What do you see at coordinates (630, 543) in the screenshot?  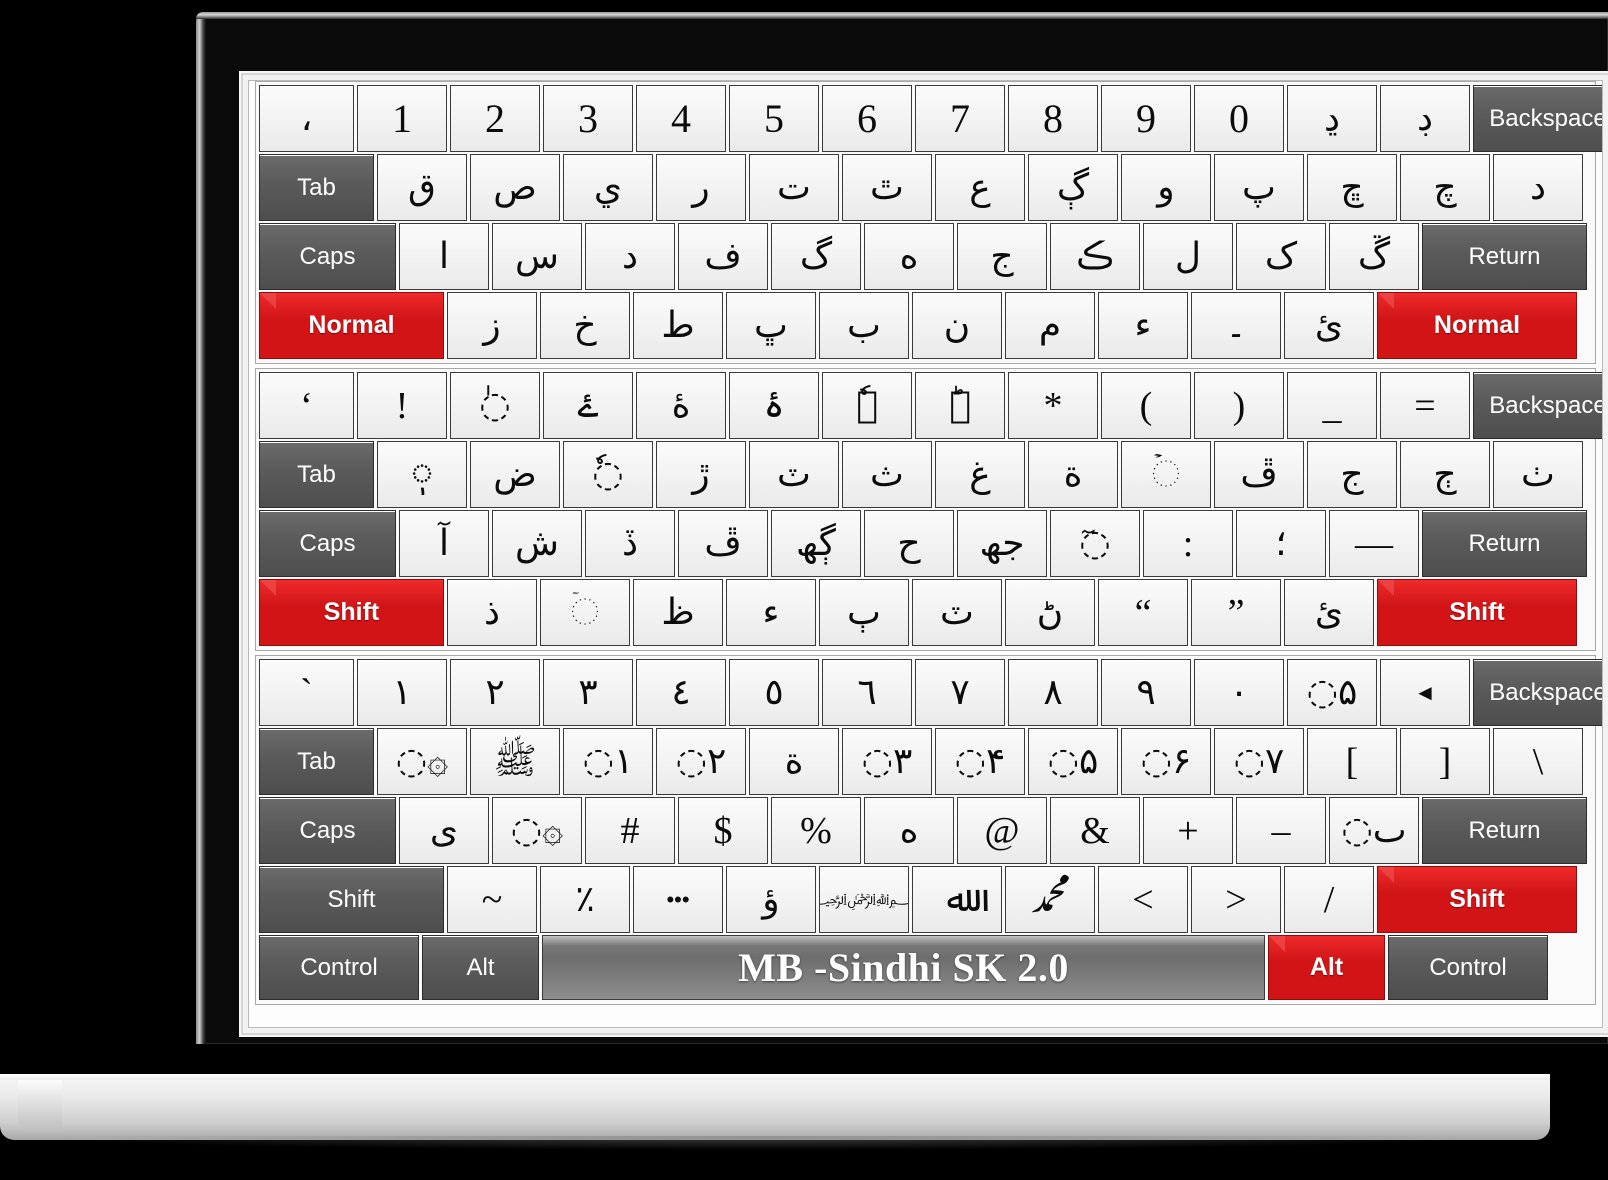 I see `key-1-2-3: ڏ` at bounding box center [630, 543].